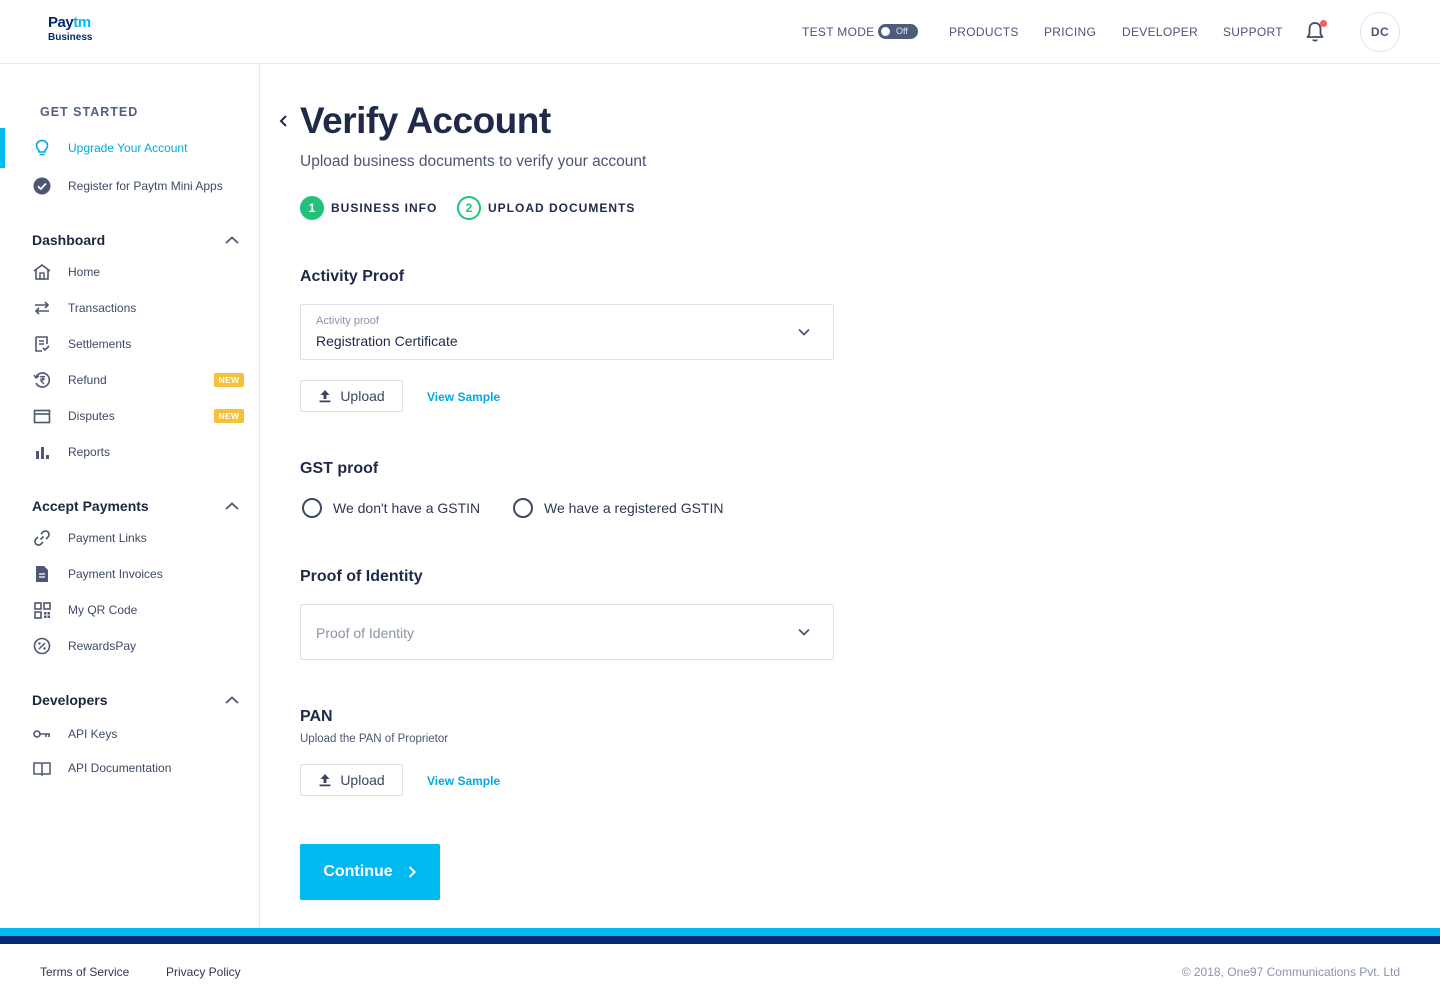 The height and width of the screenshot is (999, 1440). Describe the element at coordinates (102, 646) in the screenshot. I see `sidebar-item-label: RewardsPay` at that location.